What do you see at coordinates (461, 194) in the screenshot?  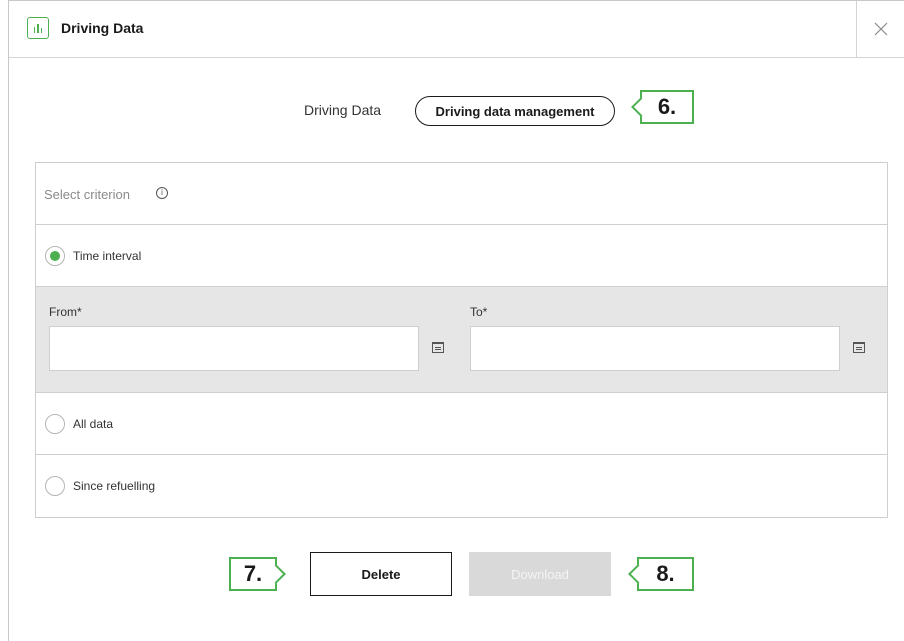 I see `criterion-header-row: Select criterion i` at bounding box center [461, 194].